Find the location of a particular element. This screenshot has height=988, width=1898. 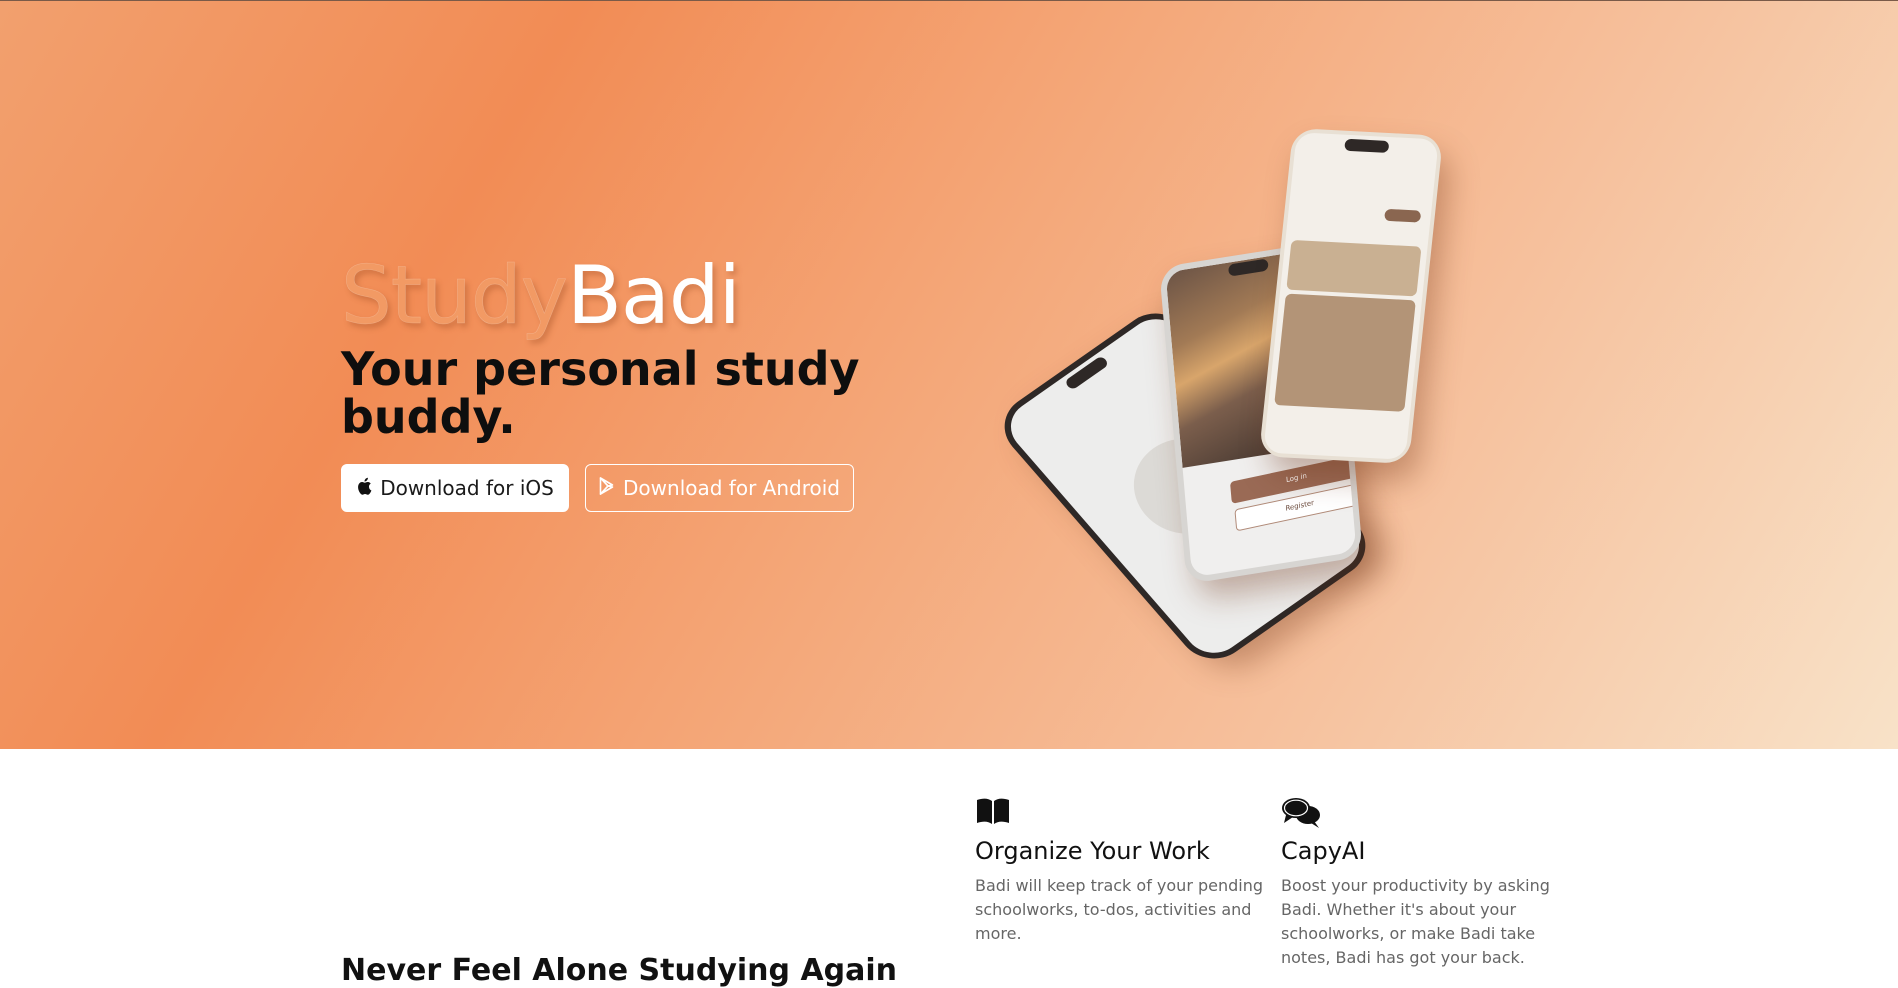

apple-icon is located at coordinates (364, 488).